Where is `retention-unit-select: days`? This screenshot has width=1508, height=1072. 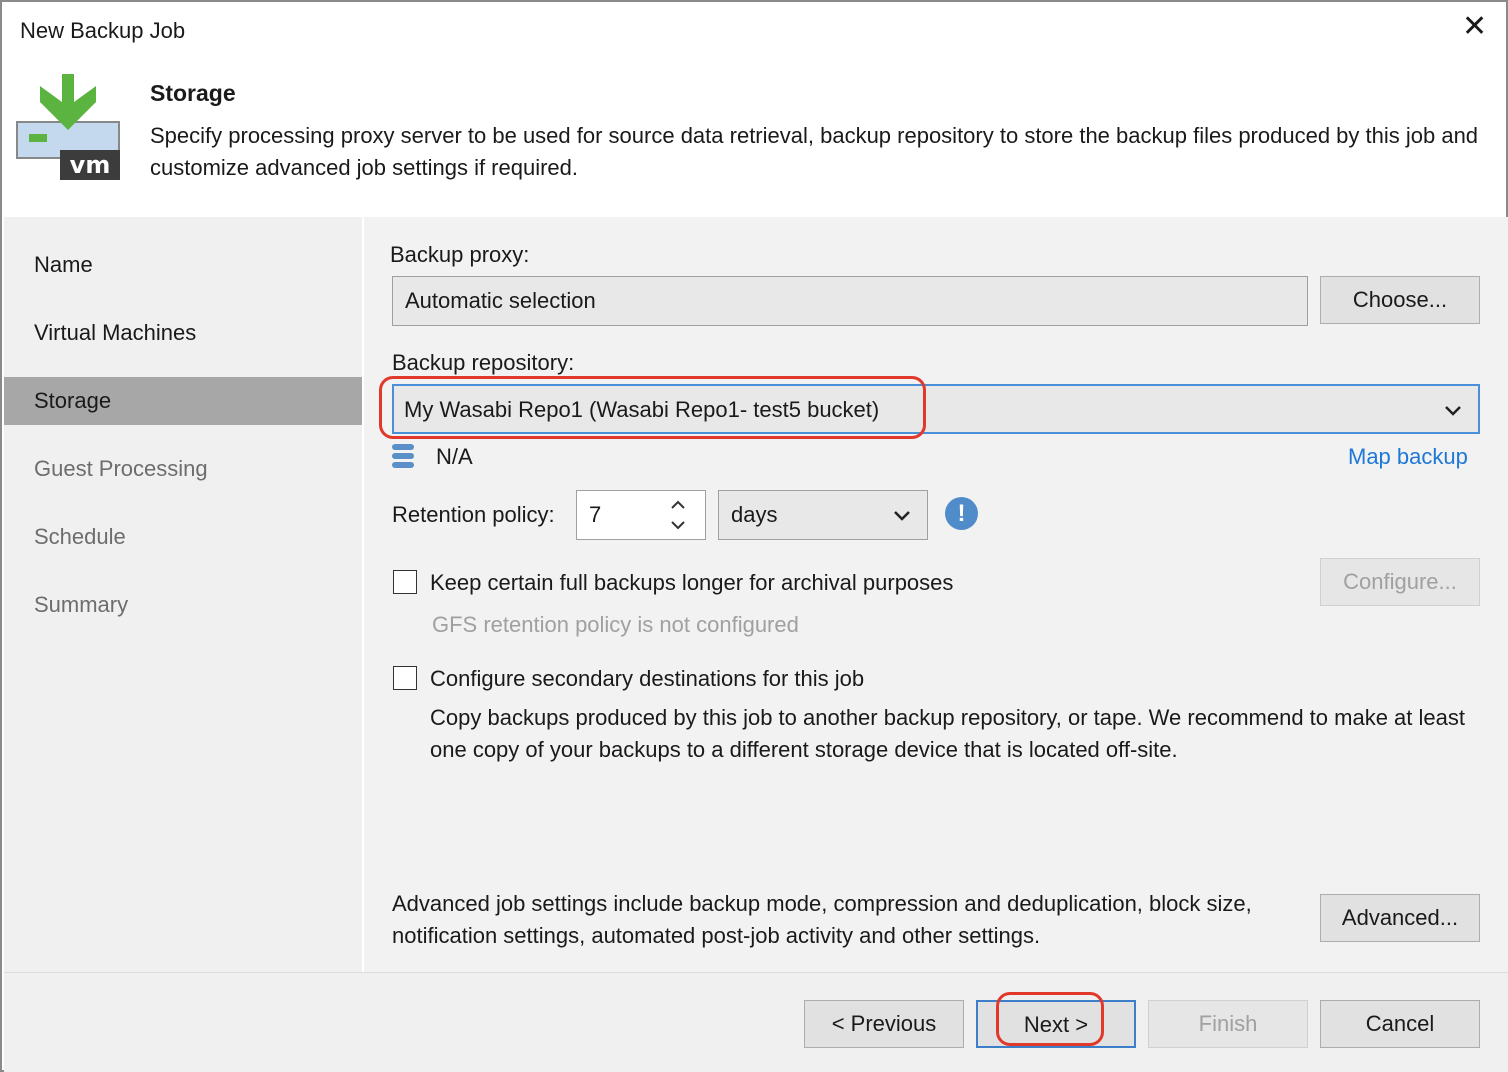
retention-unit-select: days is located at coordinates (823, 515).